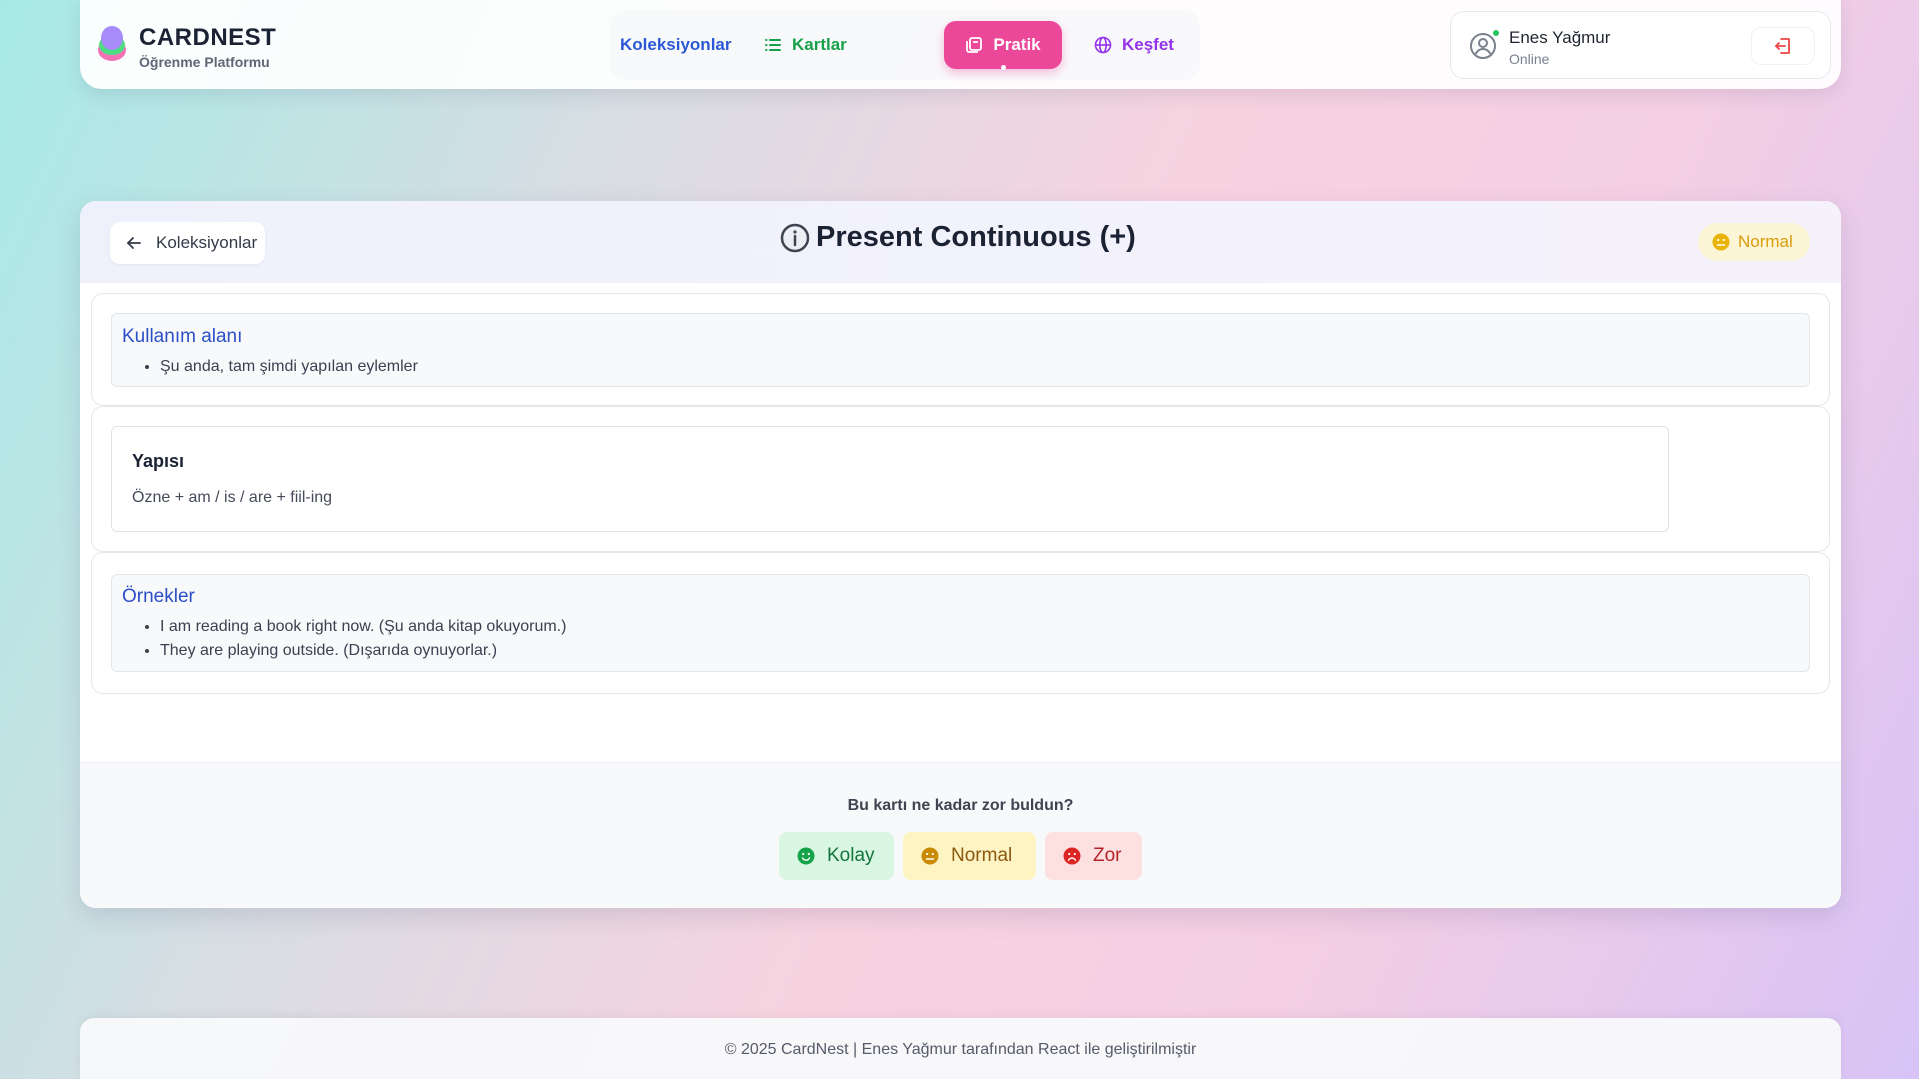 Image resolution: width=1919 pixels, height=1079 pixels. I want to click on nav-discover-label: Keşfet, so click(1148, 44).